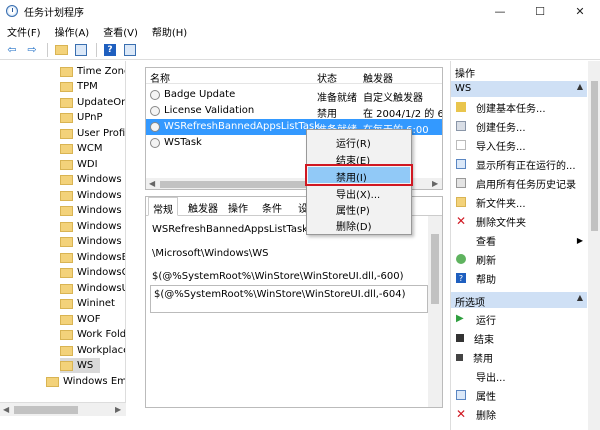  What do you see at coordinates (120, 31) in the screenshot?
I see `menu-view: 查看(V)` at bounding box center [120, 31].